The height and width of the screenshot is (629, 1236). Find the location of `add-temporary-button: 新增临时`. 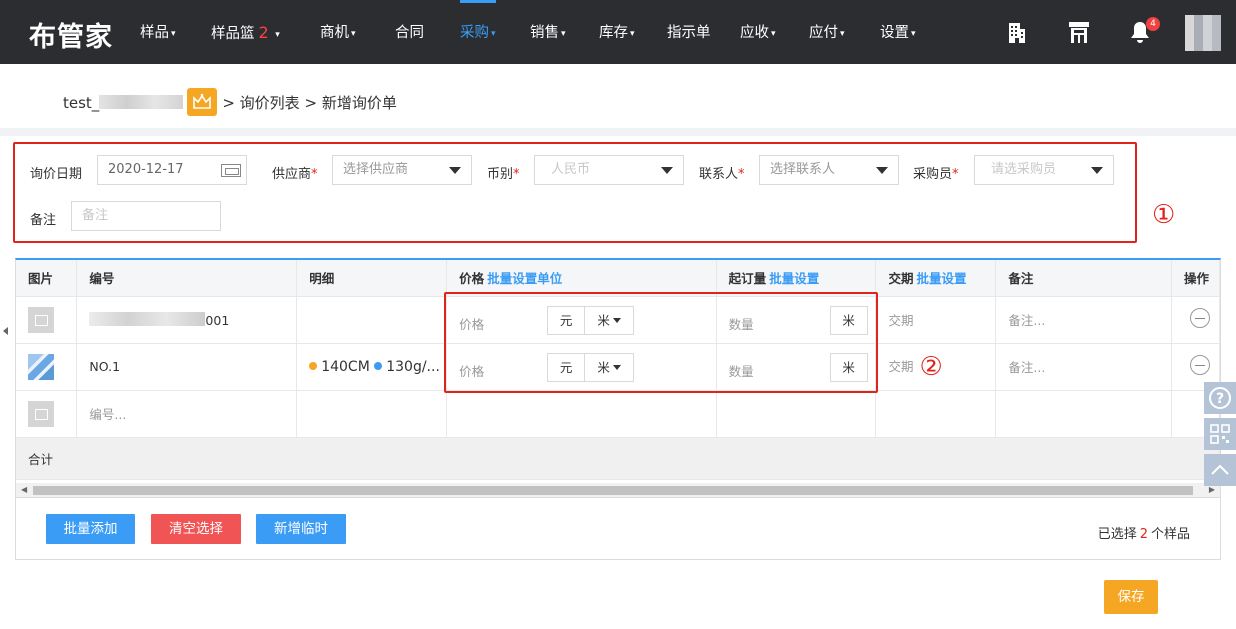

add-temporary-button: 新增临时 is located at coordinates (301, 529).